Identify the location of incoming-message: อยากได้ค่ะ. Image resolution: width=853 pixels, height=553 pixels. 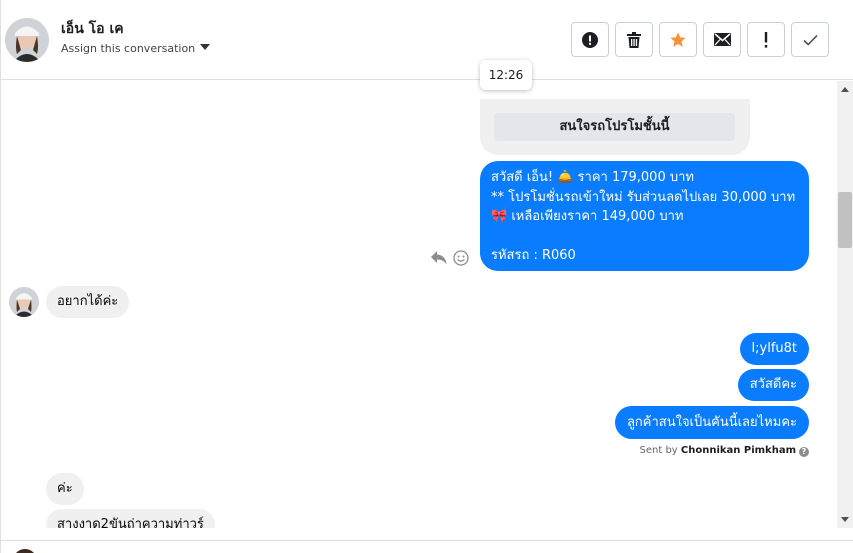
(88, 302).